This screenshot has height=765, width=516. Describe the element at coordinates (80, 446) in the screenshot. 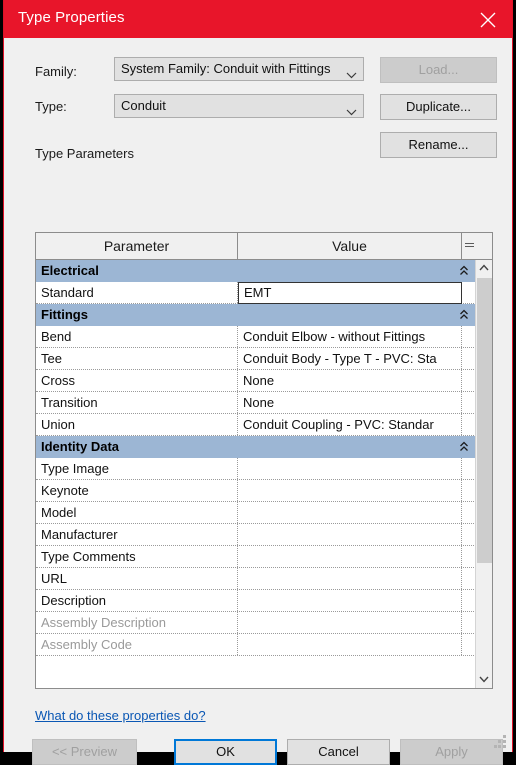

I see `parameter-group-label: Identity Data` at that location.